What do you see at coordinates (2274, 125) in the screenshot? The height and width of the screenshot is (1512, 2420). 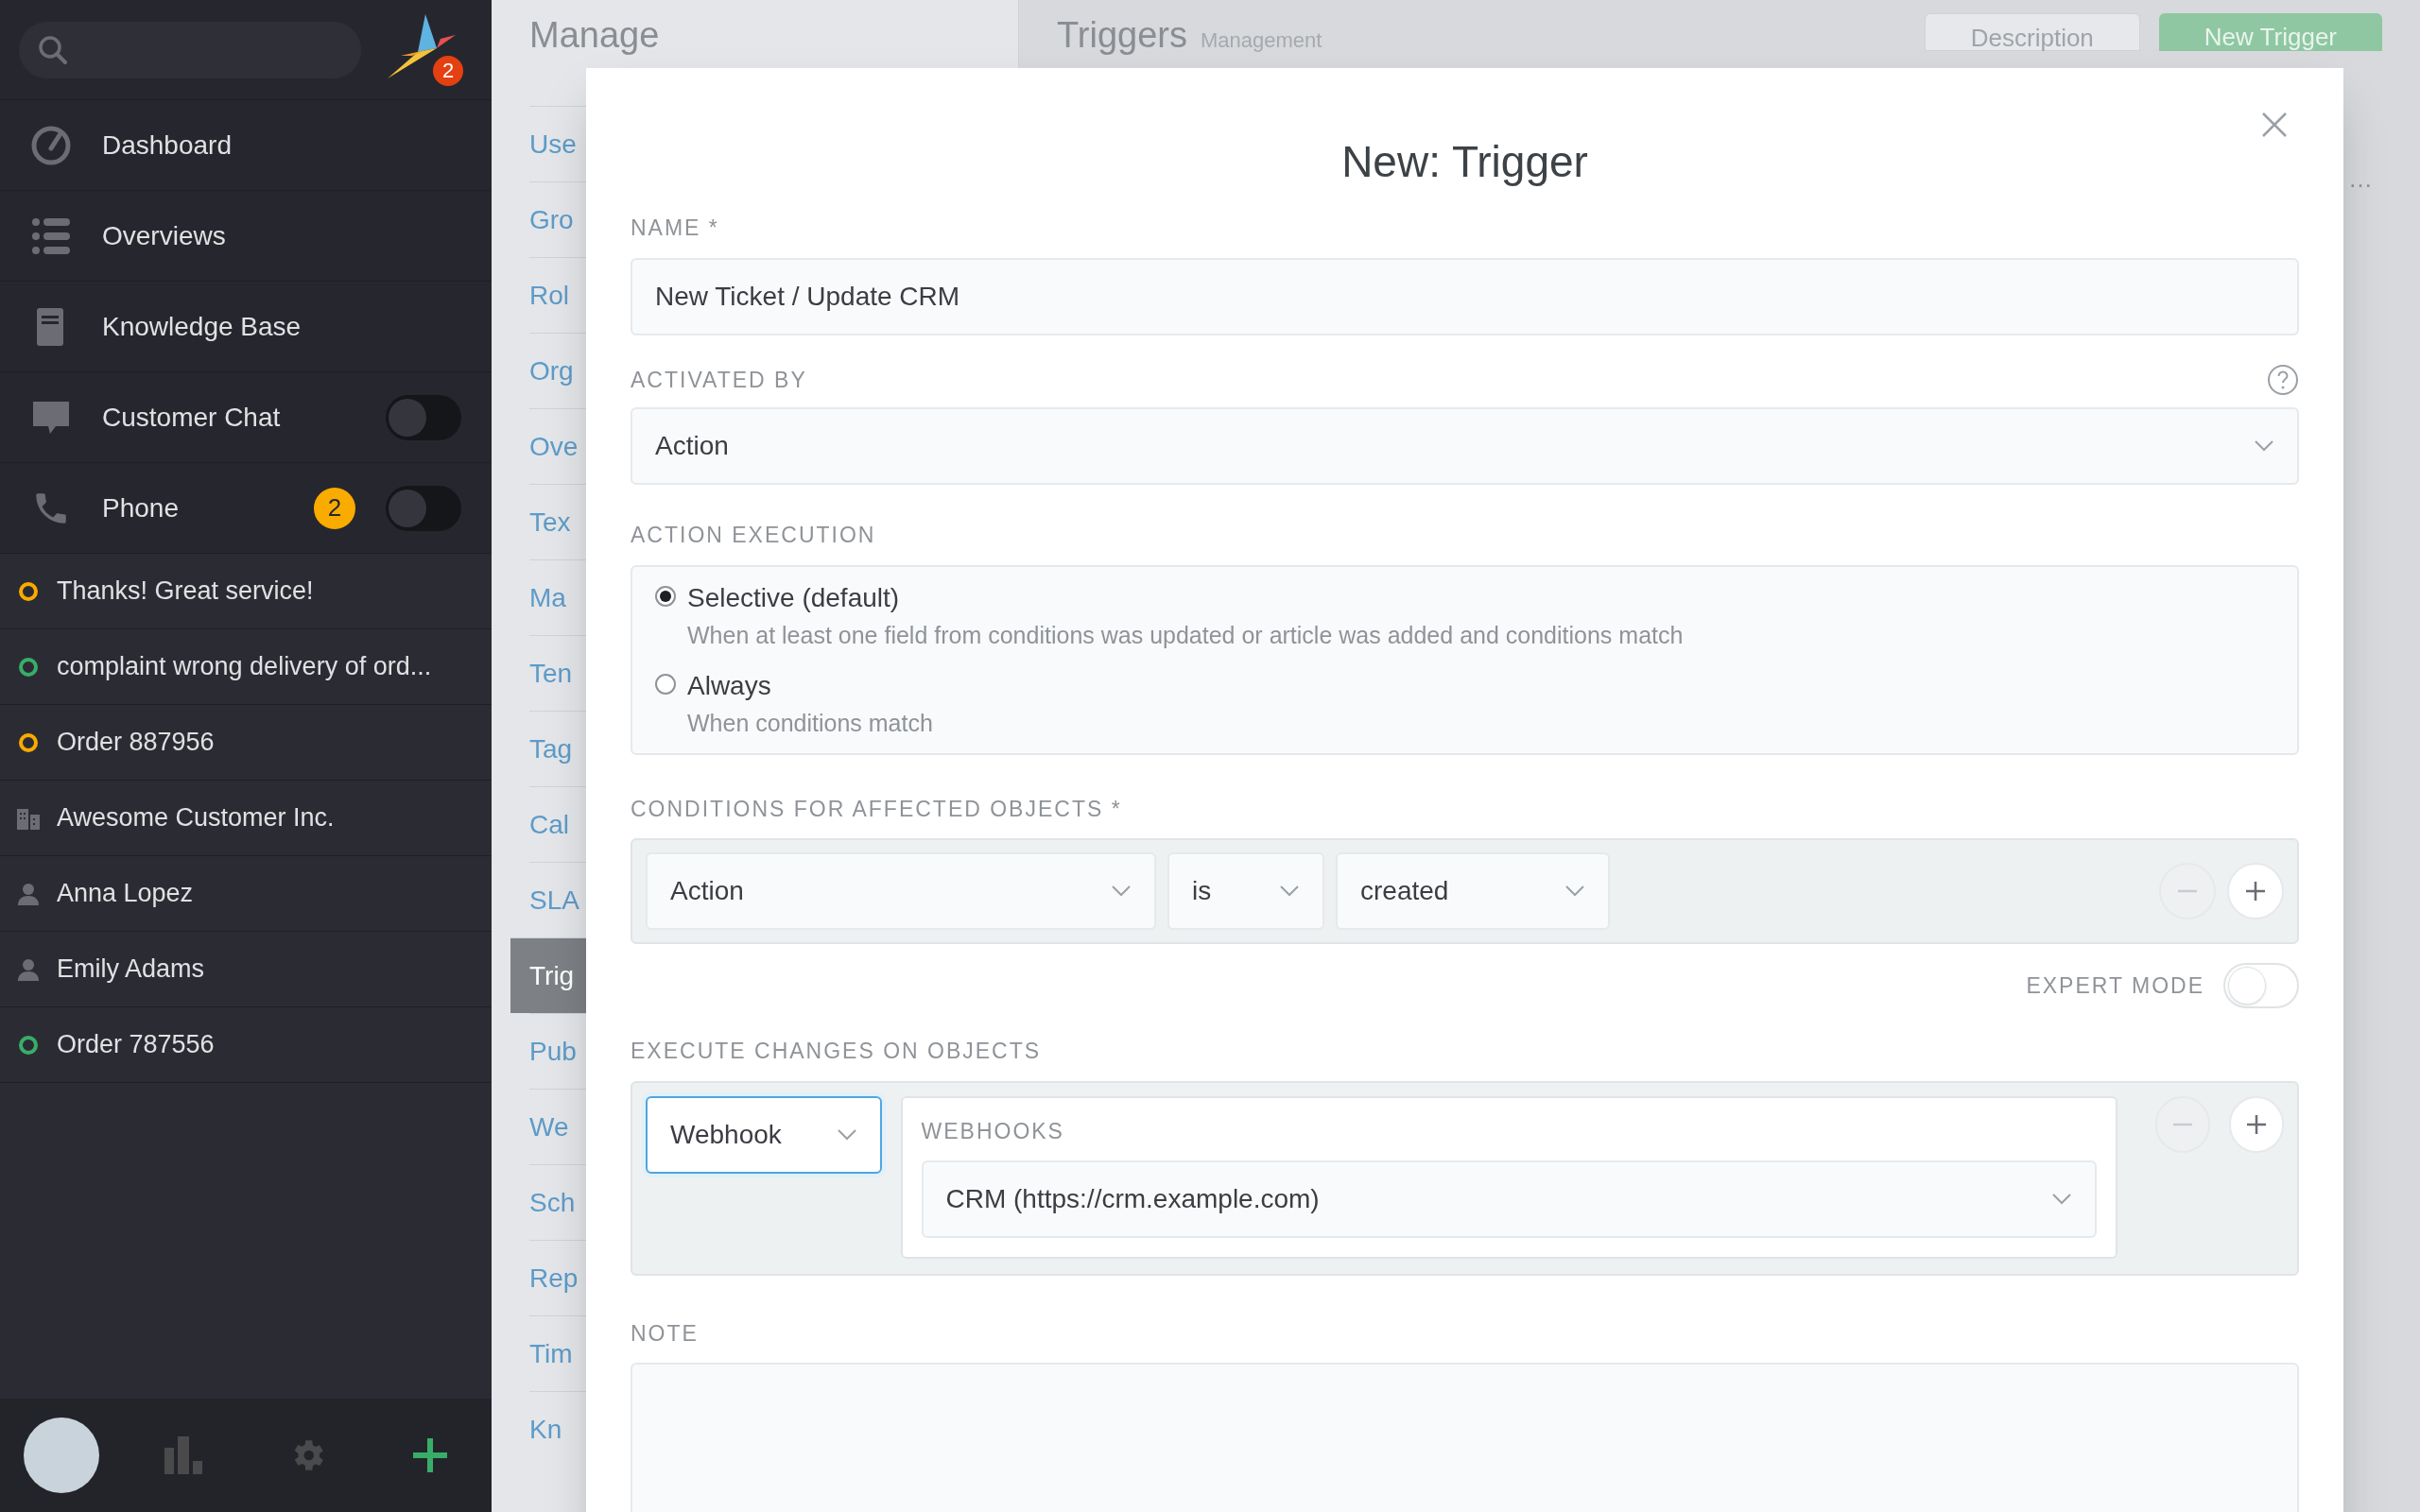 I see `close-icon` at bounding box center [2274, 125].